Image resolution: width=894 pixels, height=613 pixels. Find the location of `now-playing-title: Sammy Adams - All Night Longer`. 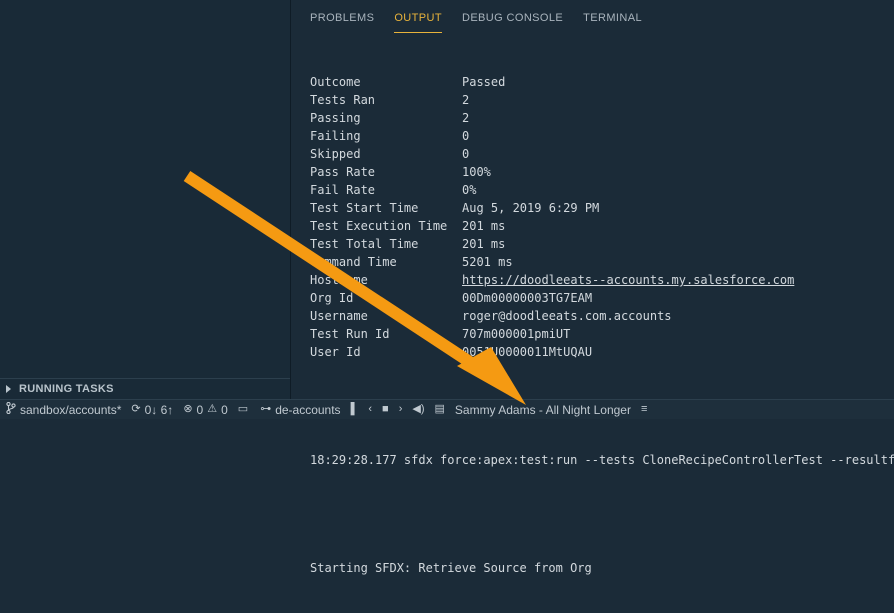

now-playing-title: Sammy Adams - All Night Longer is located at coordinates (542, 409).